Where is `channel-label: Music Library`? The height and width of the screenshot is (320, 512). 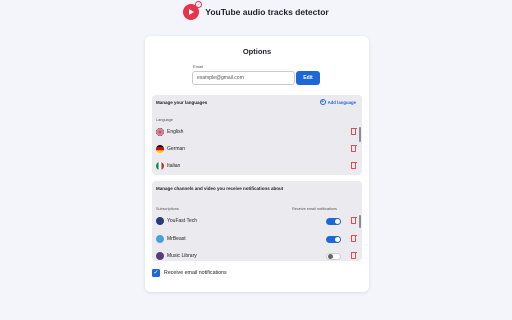 channel-label: Music Library is located at coordinates (182, 256).